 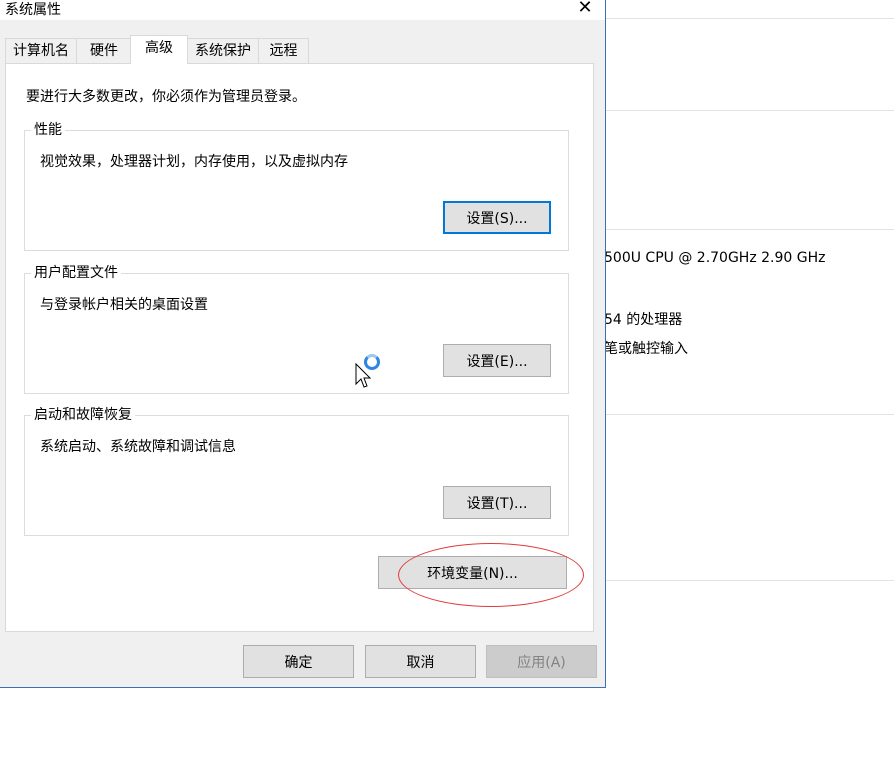 What do you see at coordinates (48, 130) in the screenshot?
I see `group-title: 性能` at bounding box center [48, 130].